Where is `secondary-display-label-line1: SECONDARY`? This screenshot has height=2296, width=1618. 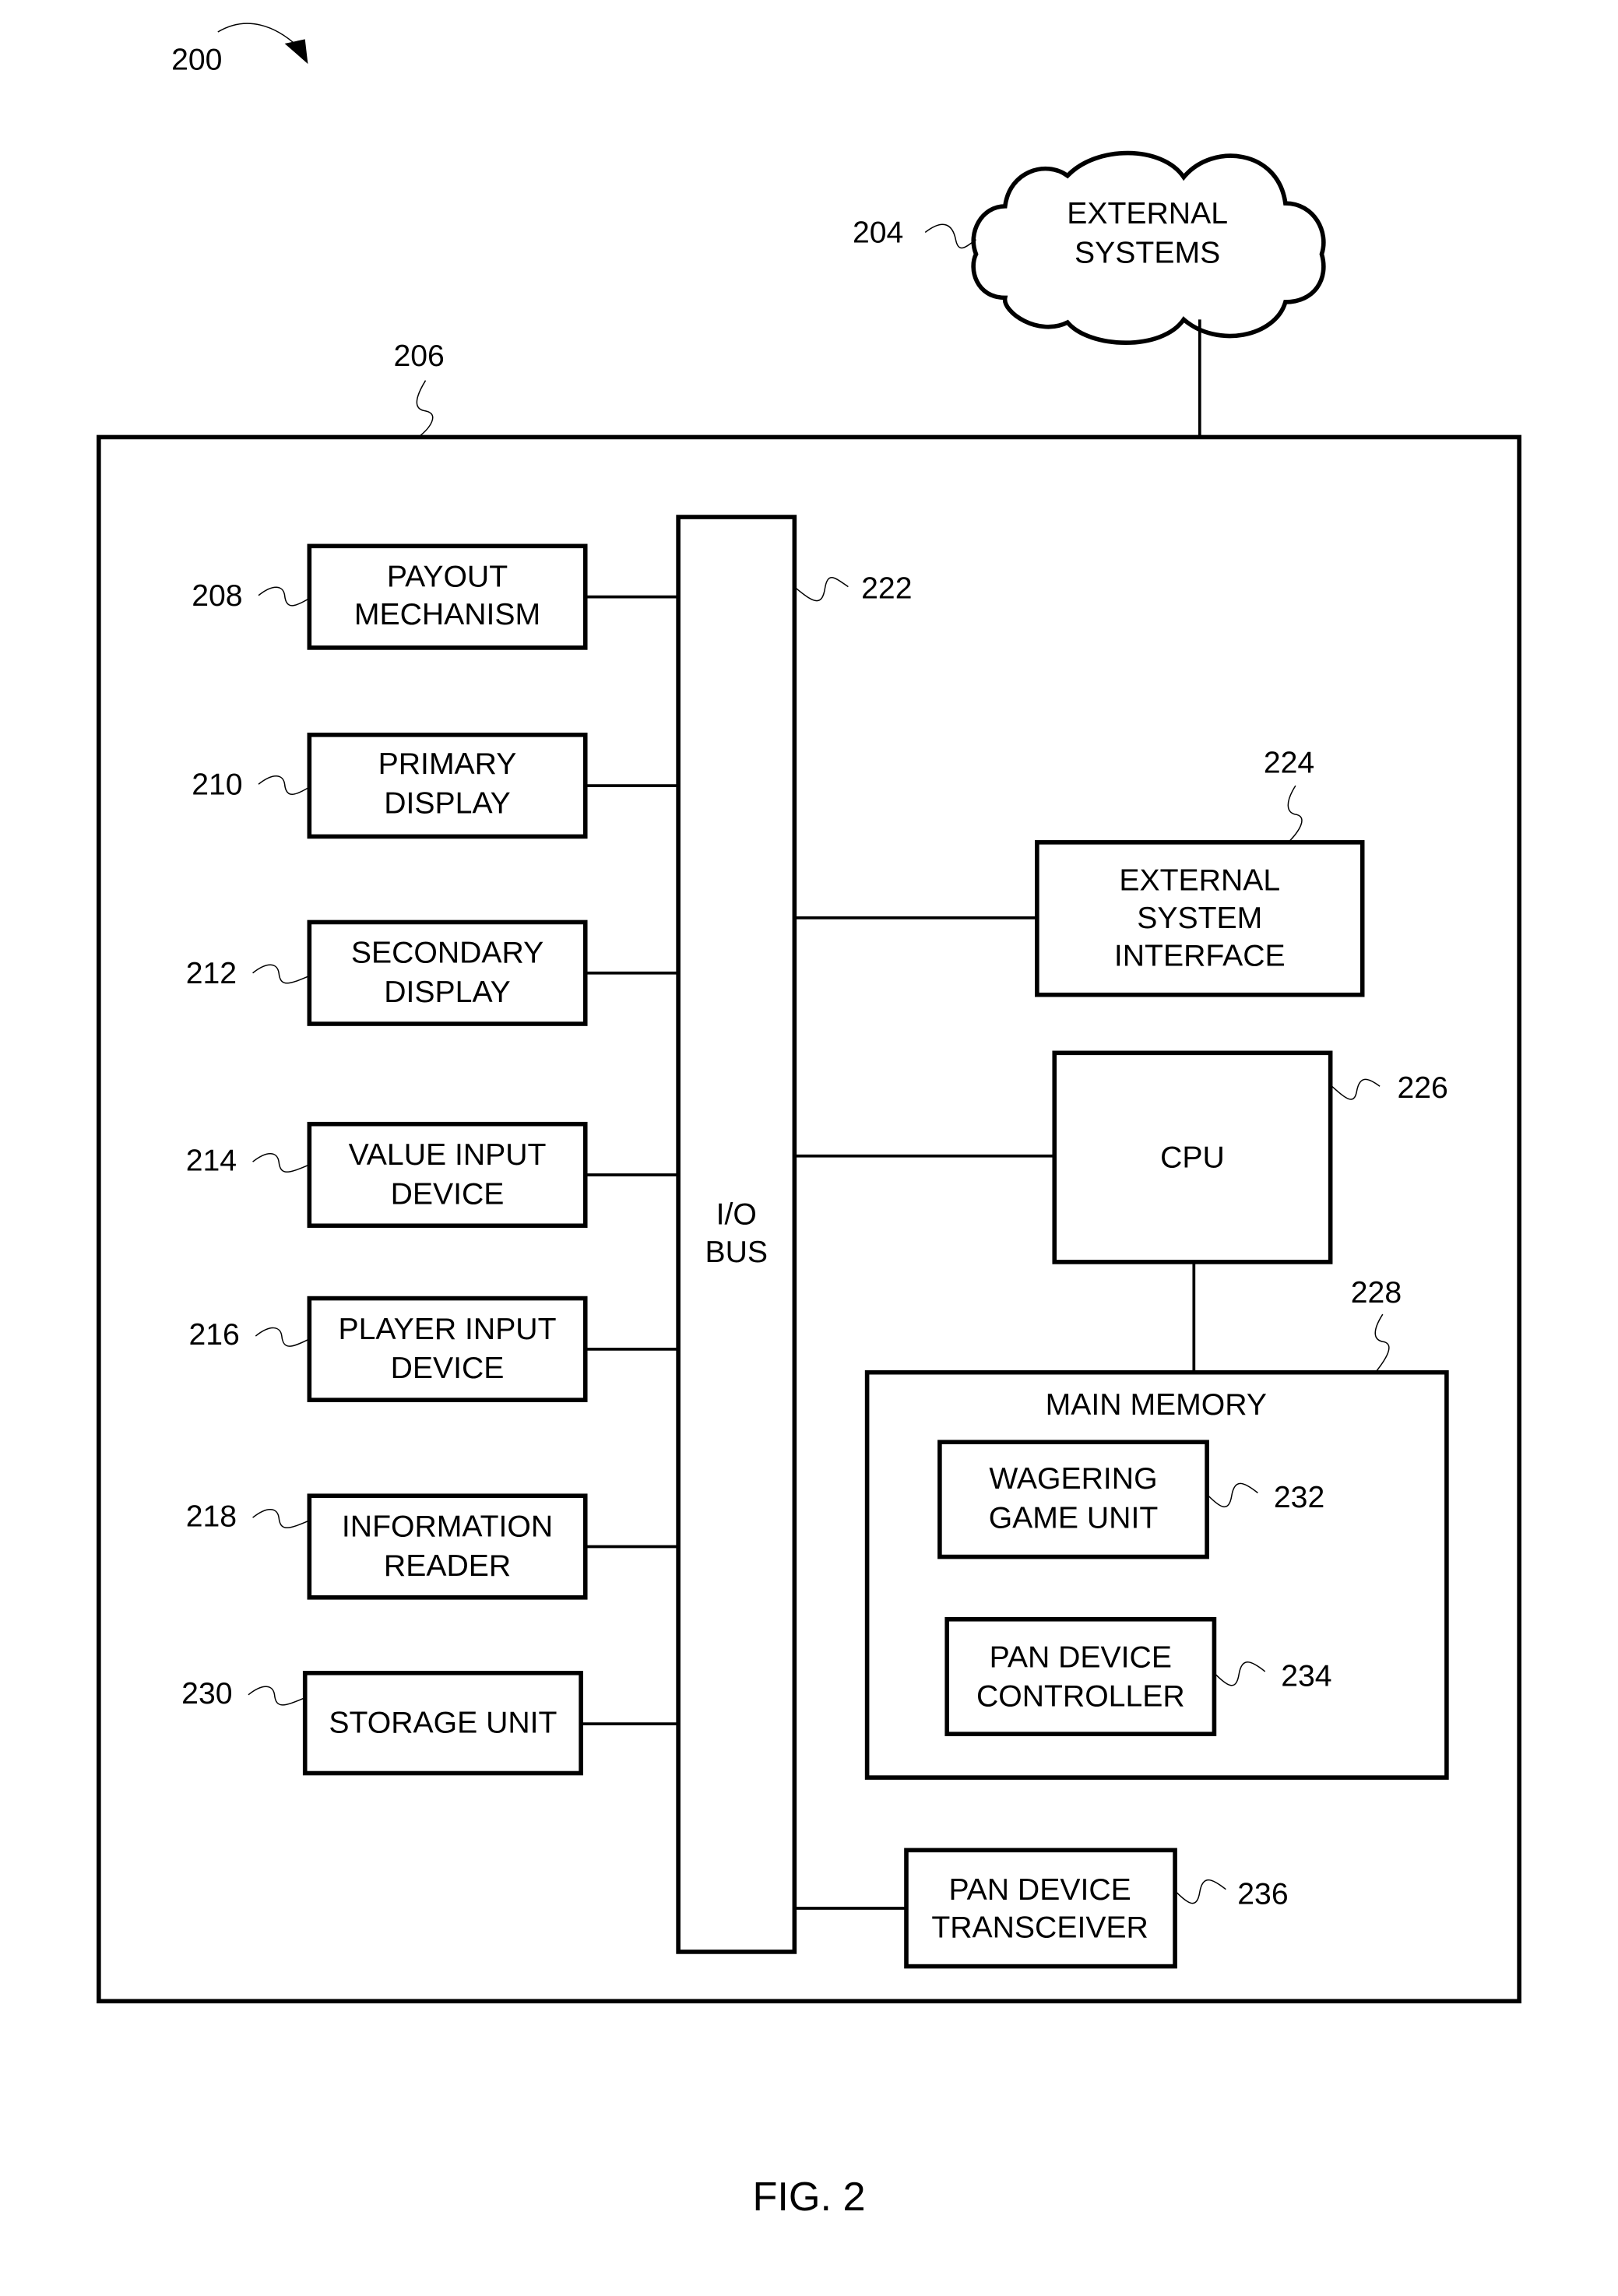
secondary-display-label-line1: SECONDARY is located at coordinates (447, 953).